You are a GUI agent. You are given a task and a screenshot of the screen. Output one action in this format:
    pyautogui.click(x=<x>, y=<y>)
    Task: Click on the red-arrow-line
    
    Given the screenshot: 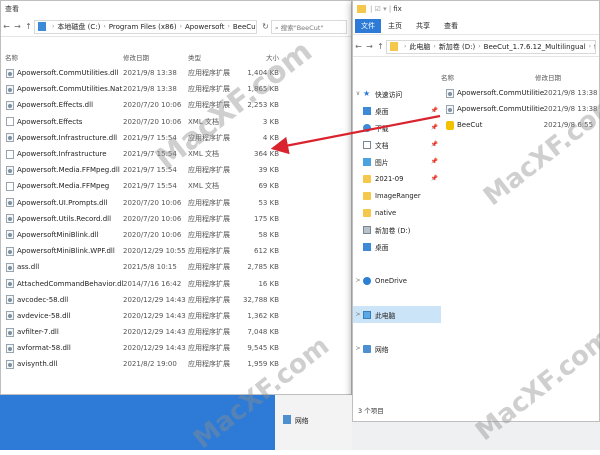 What is the action you would take?
    pyautogui.click(x=355, y=134)
    